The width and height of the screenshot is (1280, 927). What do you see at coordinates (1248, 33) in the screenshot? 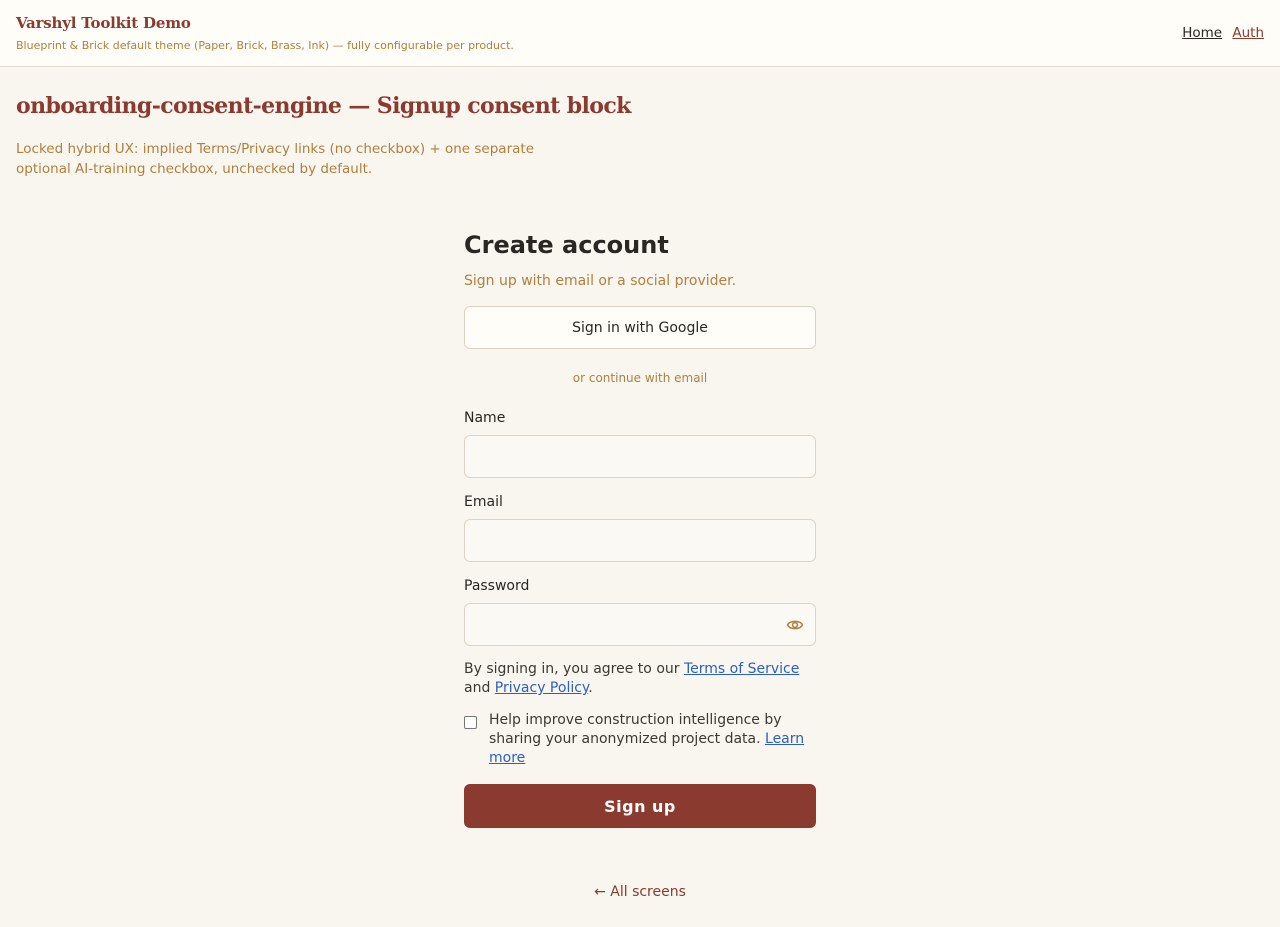
I see `nav-link-auth: Auth` at bounding box center [1248, 33].